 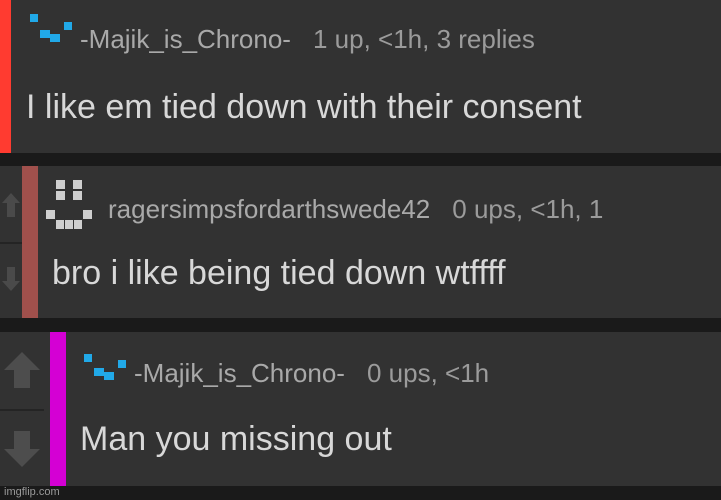 I want to click on comment-meta: -Majik_is_Chrono- 1 up, <1h, 3 replies, so click(x=307, y=39).